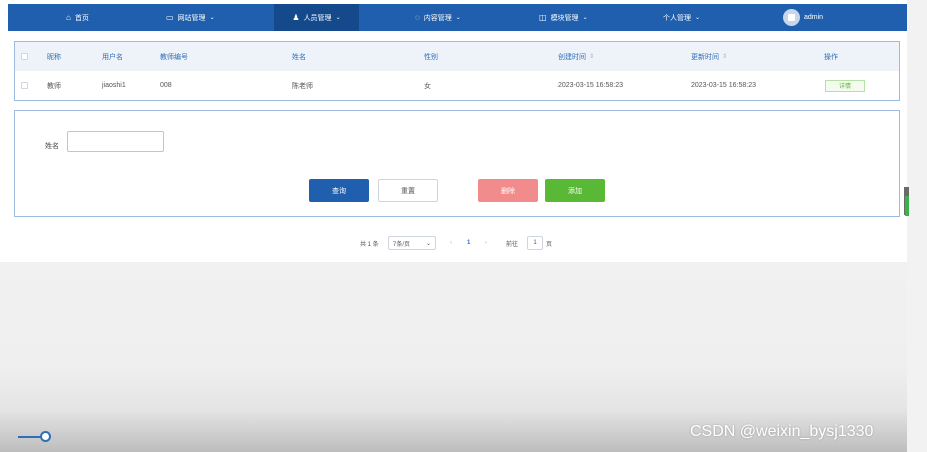  I want to click on scrollbar-track, so click(917, 226).